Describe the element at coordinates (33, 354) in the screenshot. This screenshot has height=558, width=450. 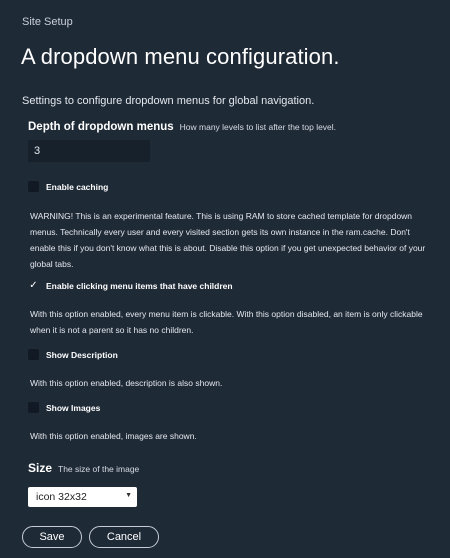
I see `show-description-checkbox` at that location.